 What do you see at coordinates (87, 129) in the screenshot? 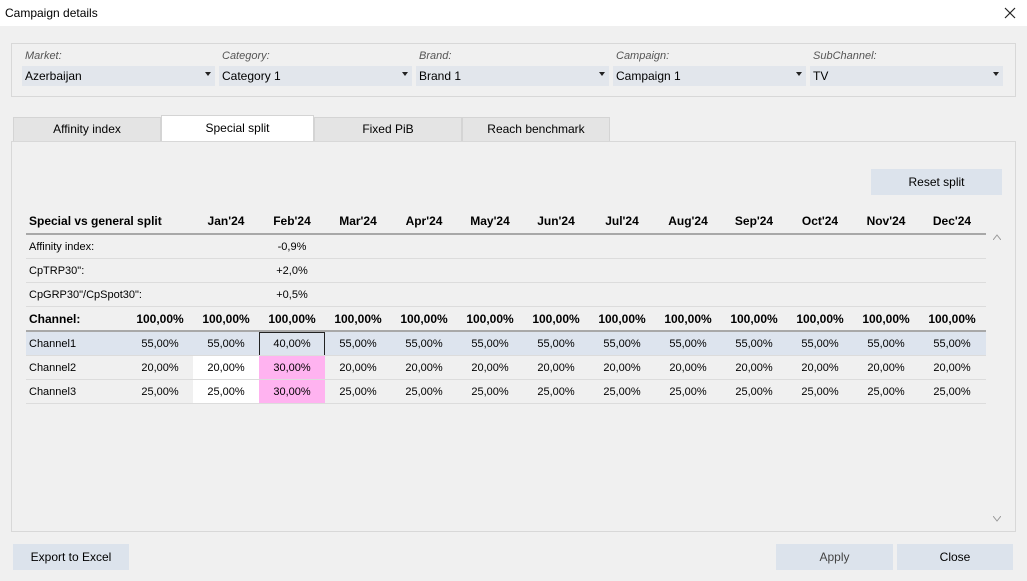
I see `tab-affinity-index: Affinity index` at bounding box center [87, 129].